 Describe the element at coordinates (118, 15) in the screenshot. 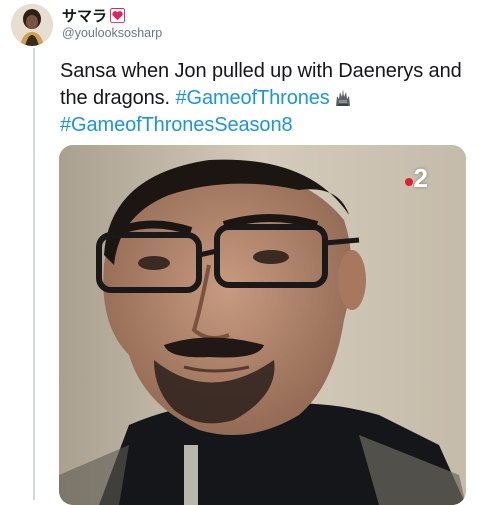

I see `heart-icon` at that location.